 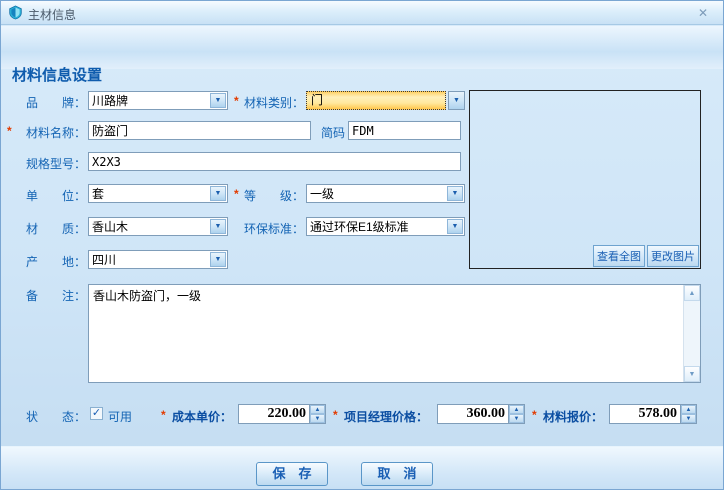 I want to click on pm-price-label: 项目经理价格：, so click(x=386, y=417).